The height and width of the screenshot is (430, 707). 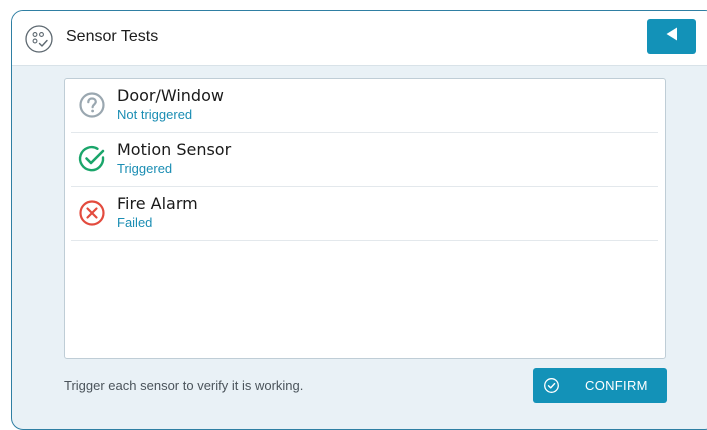 What do you see at coordinates (170, 95) in the screenshot?
I see `sensor-name: Door/Window` at bounding box center [170, 95].